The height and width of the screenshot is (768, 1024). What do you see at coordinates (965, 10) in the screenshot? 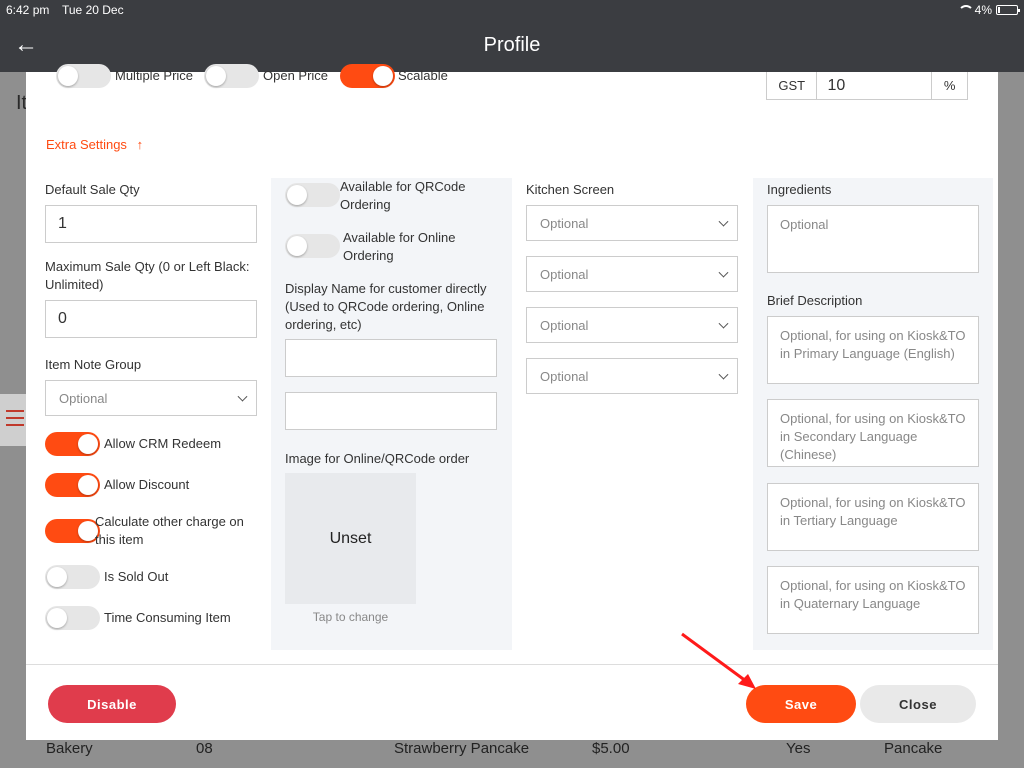
I see `wifi-icon` at bounding box center [965, 10].